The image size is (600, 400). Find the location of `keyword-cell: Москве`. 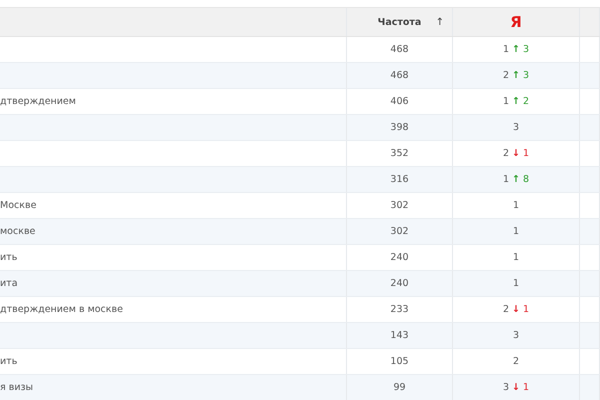

keyword-cell: Москве is located at coordinates (18, 205).